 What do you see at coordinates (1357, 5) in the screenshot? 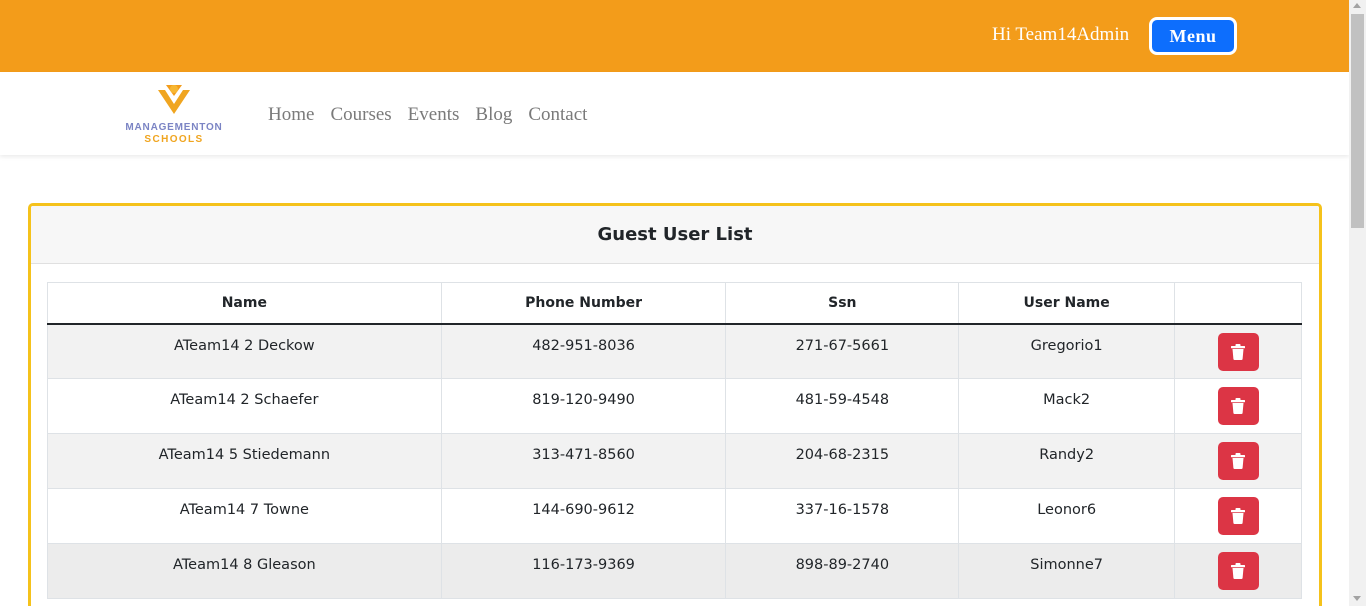
I see `scroll-up-arrow-icon` at bounding box center [1357, 5].